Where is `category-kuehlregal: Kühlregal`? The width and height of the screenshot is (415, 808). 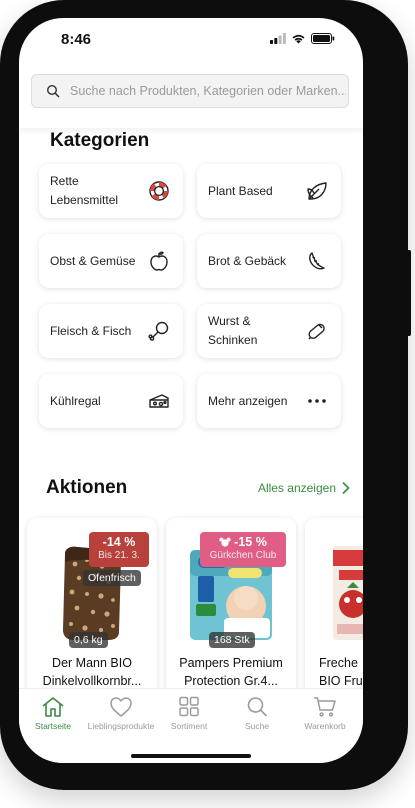
category-kuehlregal: Kühlregal is located at coordinates (111, 401).